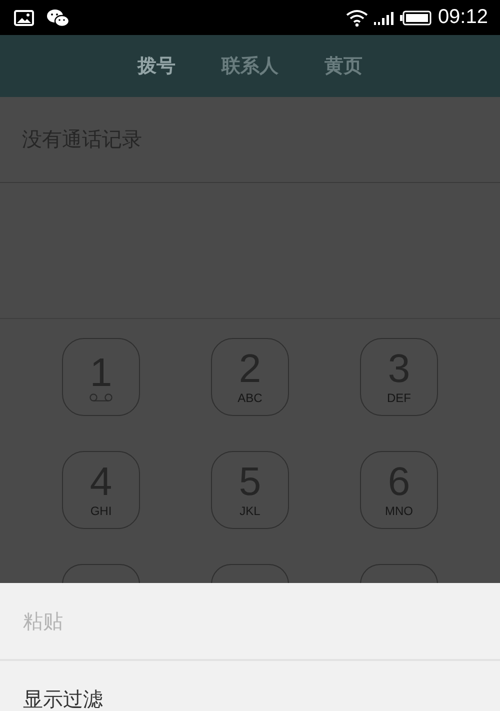 The height and width of the screenshot is (711, 500). Describe the element at coordinates (101, 397) in the screenshot. I see `voicemail-icon` at that location.